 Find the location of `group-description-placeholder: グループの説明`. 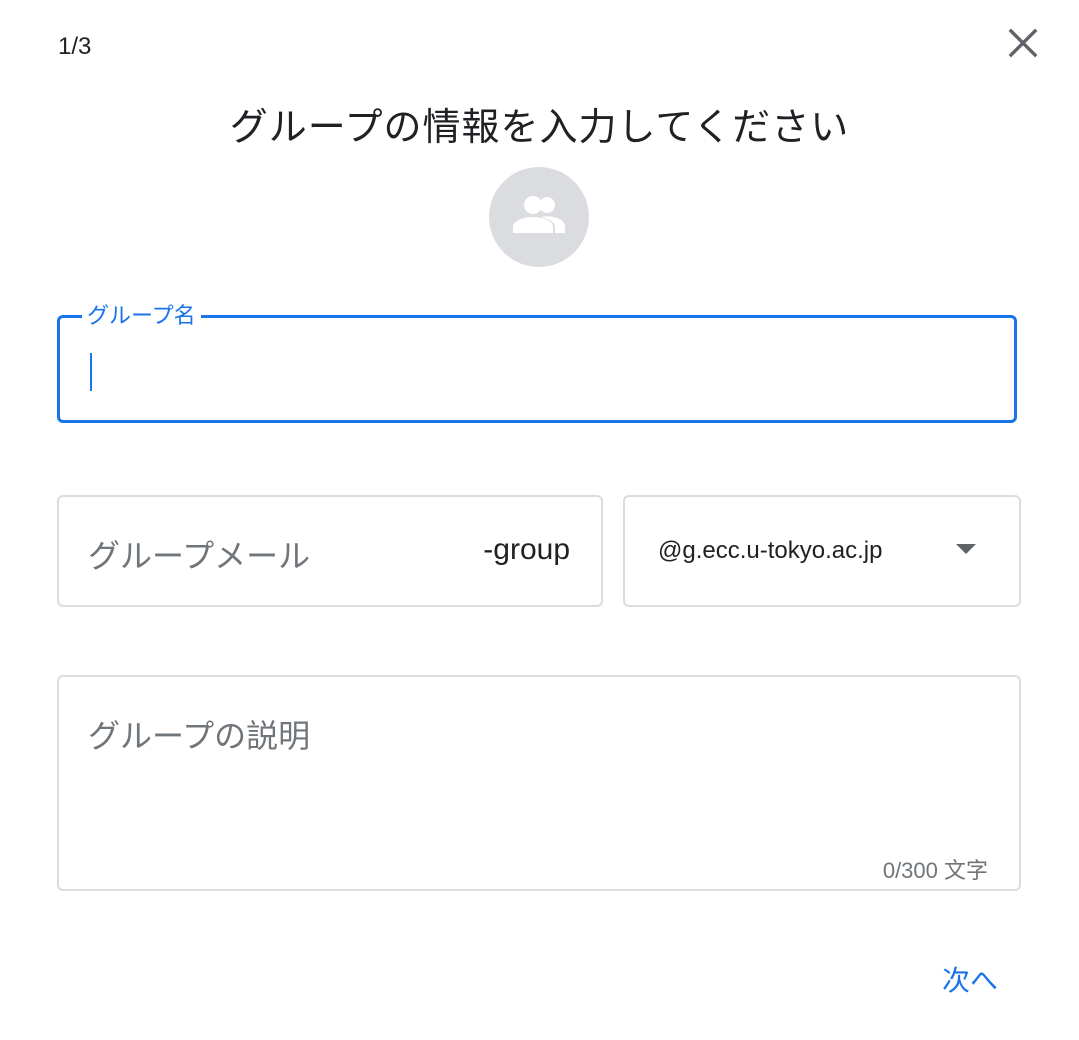

group-description-placeholder: グループの説明 is located at coordinates (199, 736).